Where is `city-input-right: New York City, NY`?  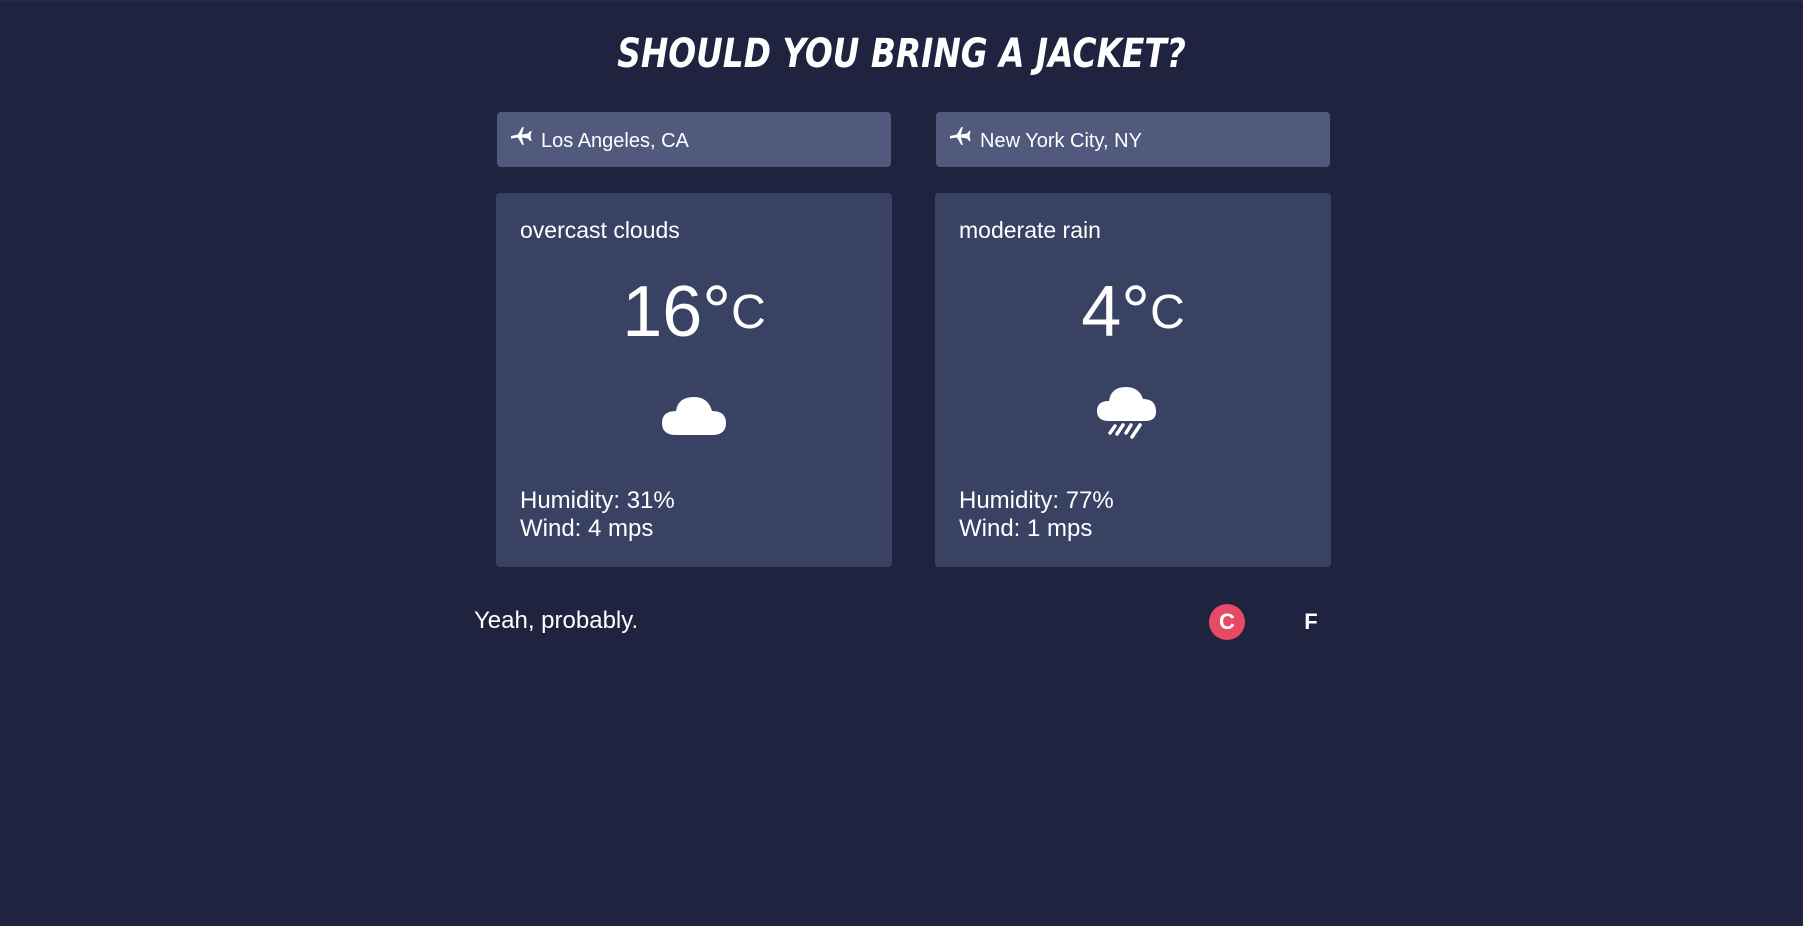
city-input-right: New York City, NY is located at coordinates (1133, 139).